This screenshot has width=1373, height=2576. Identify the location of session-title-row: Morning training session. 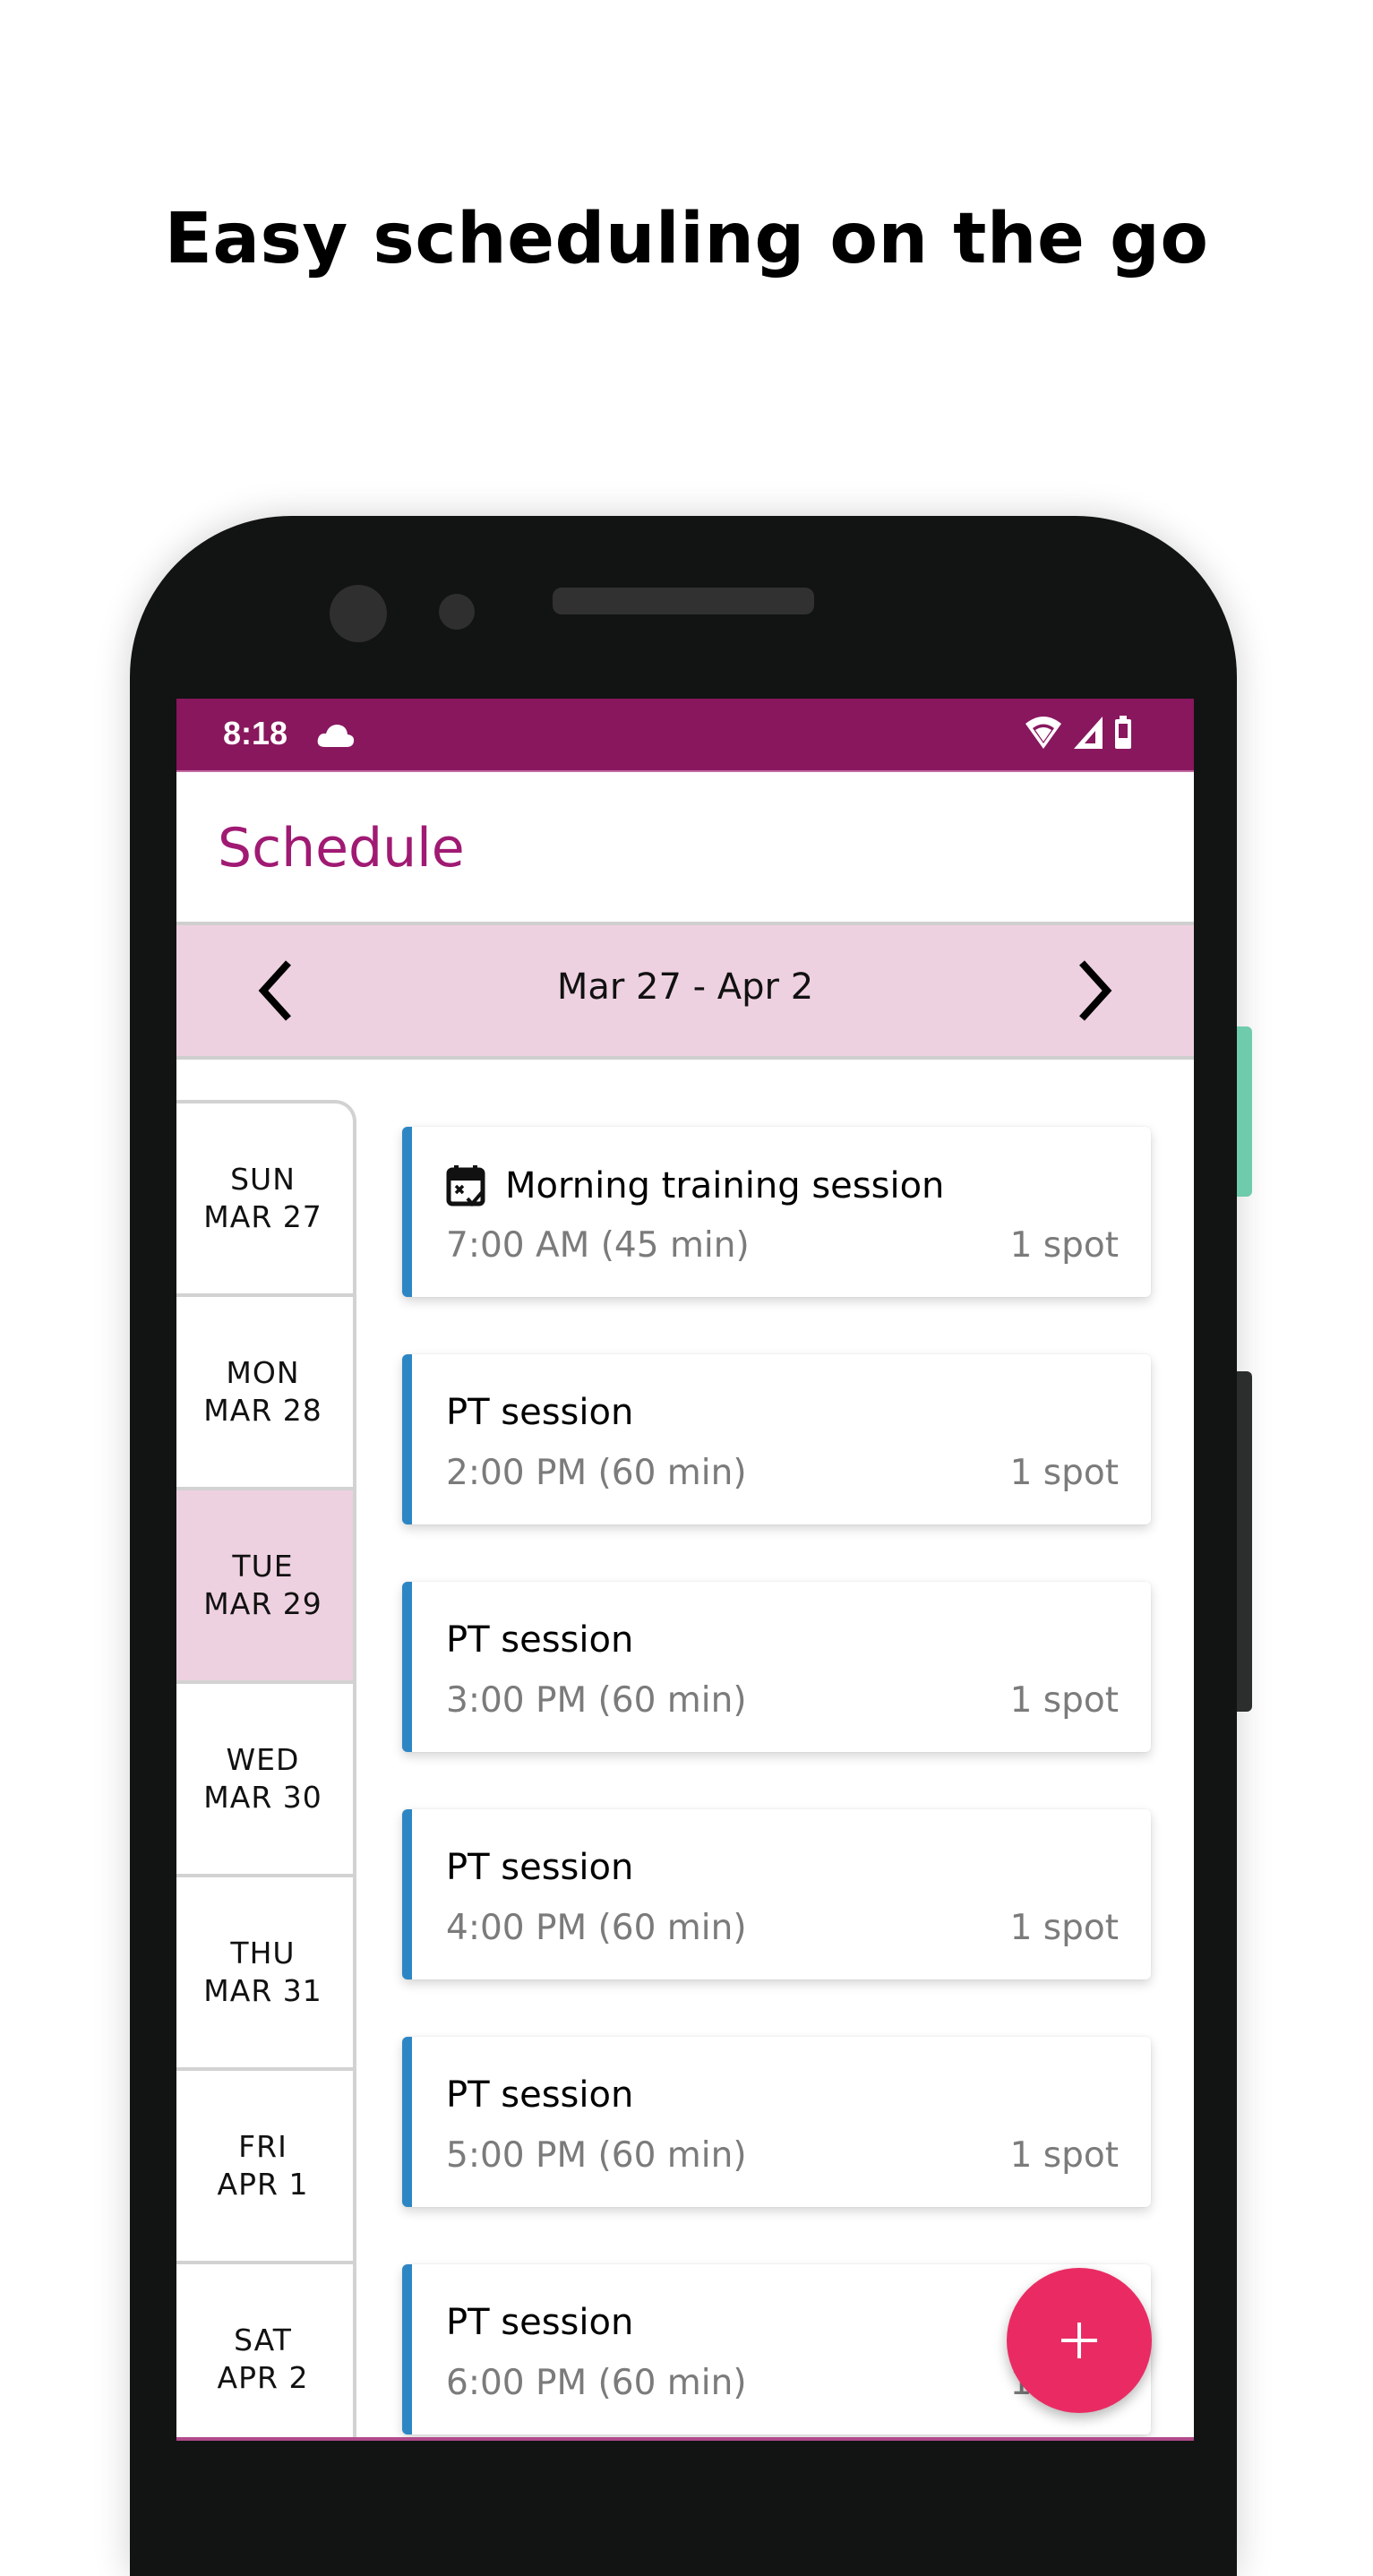
(695, 1185).